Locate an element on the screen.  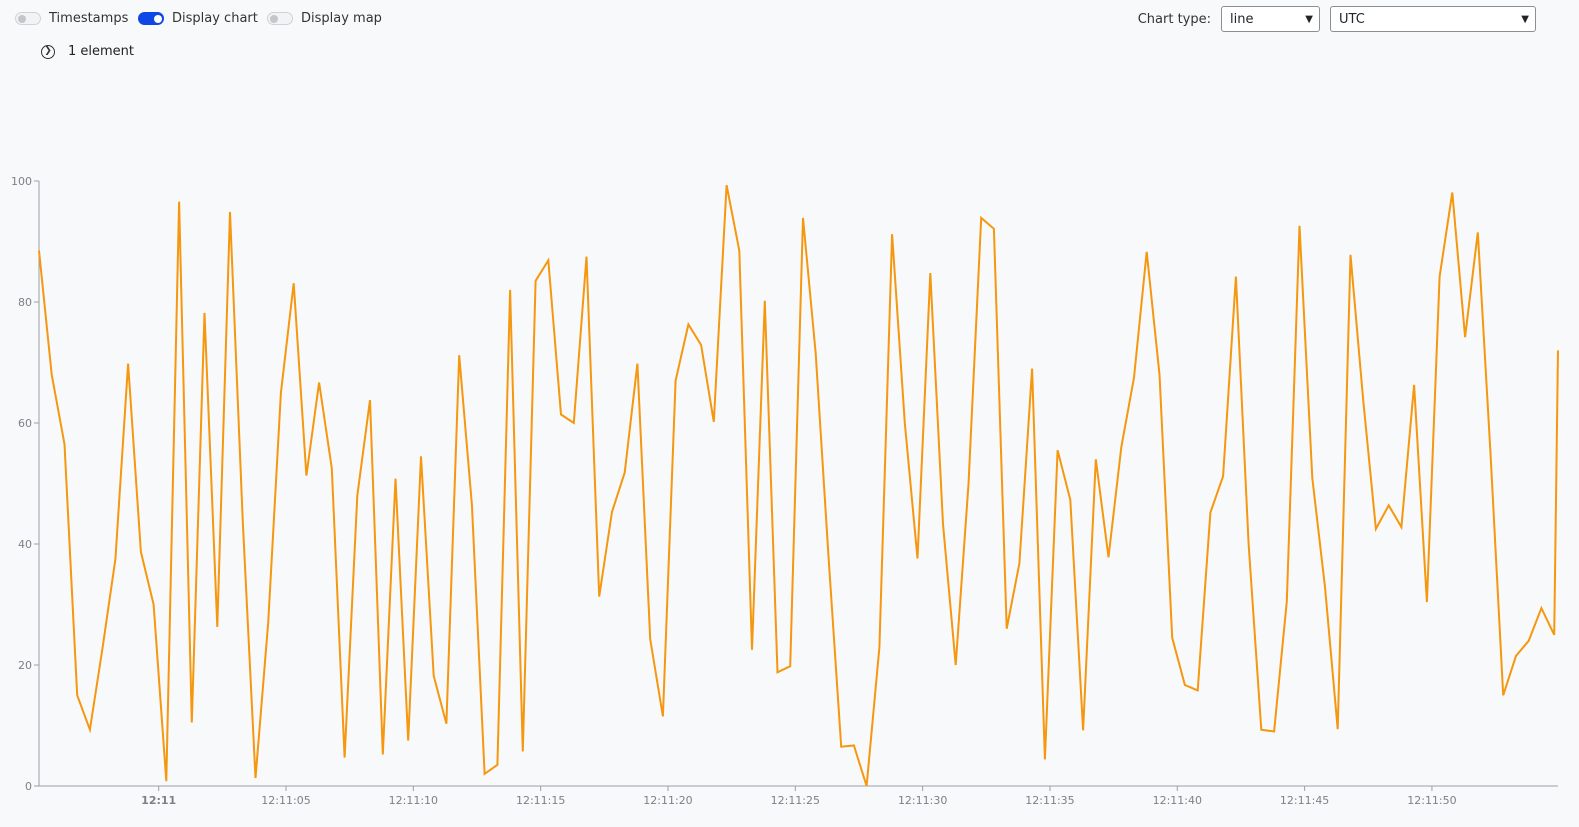
y-tick-label: 20 is located at coordinates (25, 665).